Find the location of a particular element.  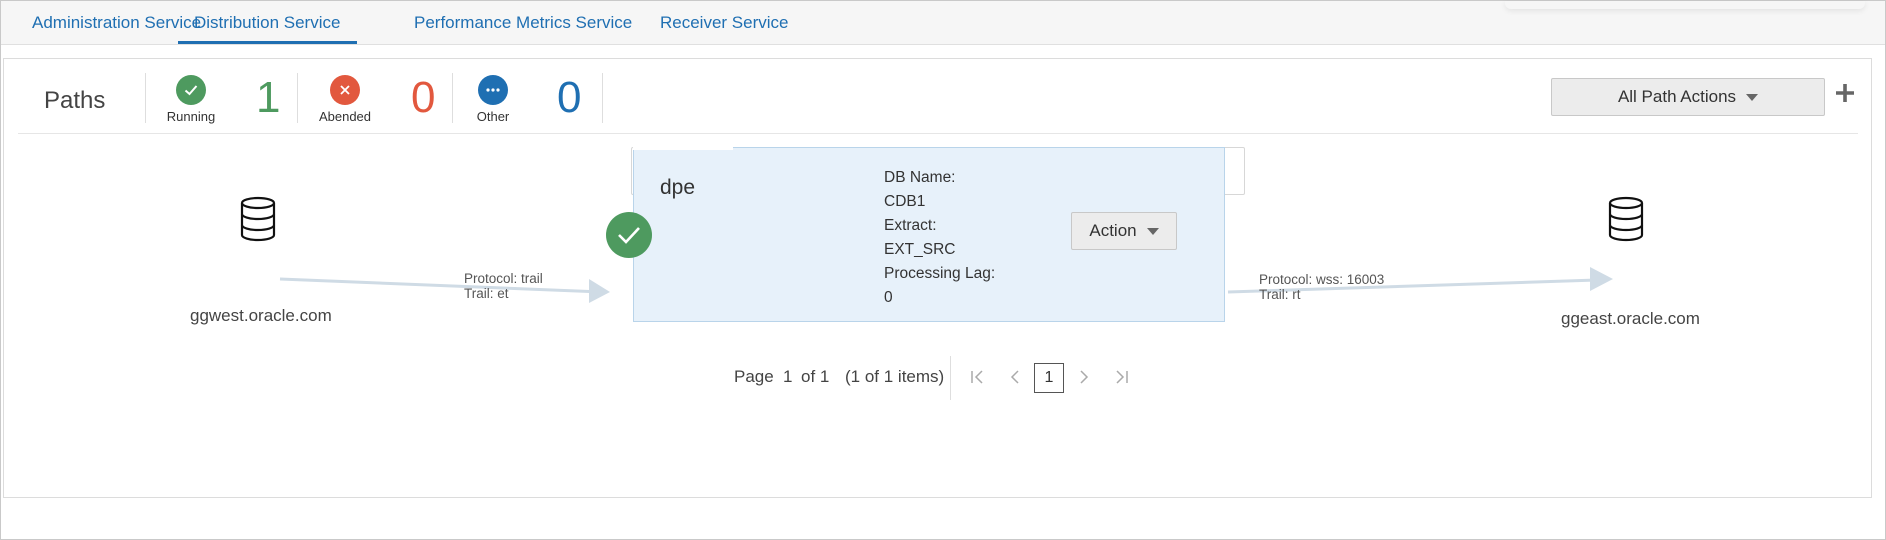

page-number-button: 1 is located at coordinates (1049, 378).